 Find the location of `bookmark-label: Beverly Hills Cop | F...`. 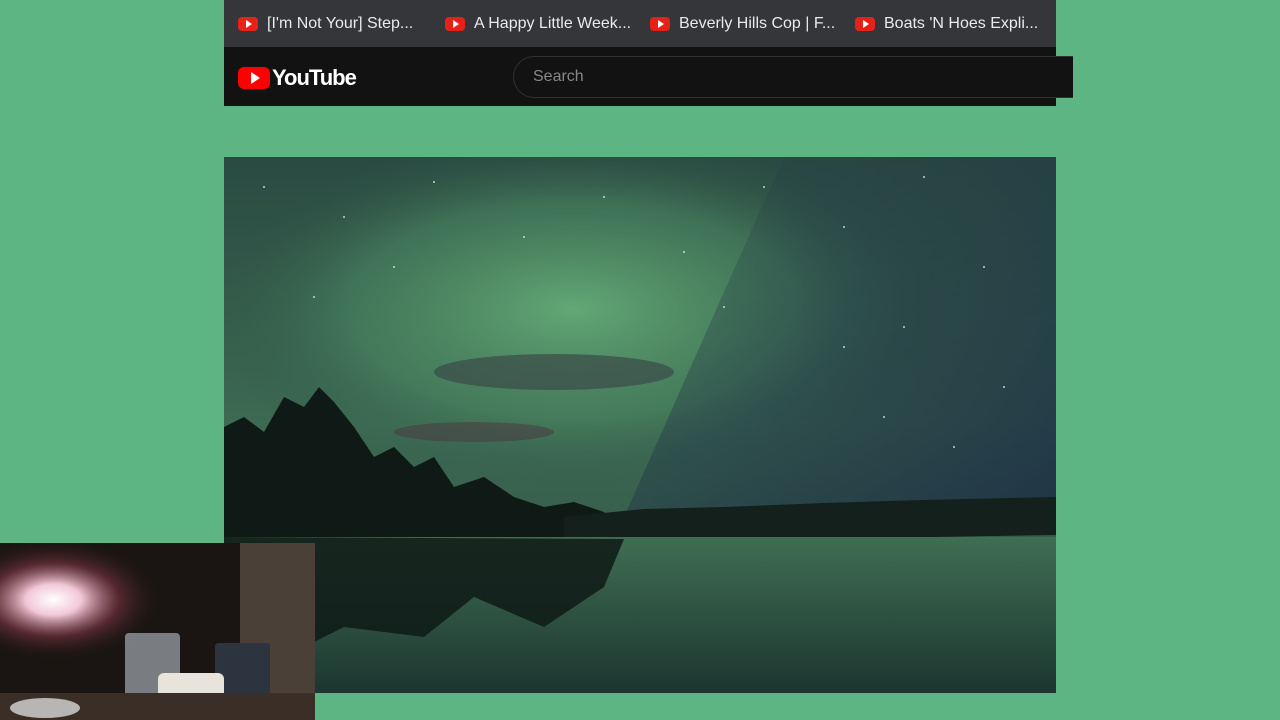

bookmark-label: Beverly Hills Cop | F... is located at coordinates (757, 23).